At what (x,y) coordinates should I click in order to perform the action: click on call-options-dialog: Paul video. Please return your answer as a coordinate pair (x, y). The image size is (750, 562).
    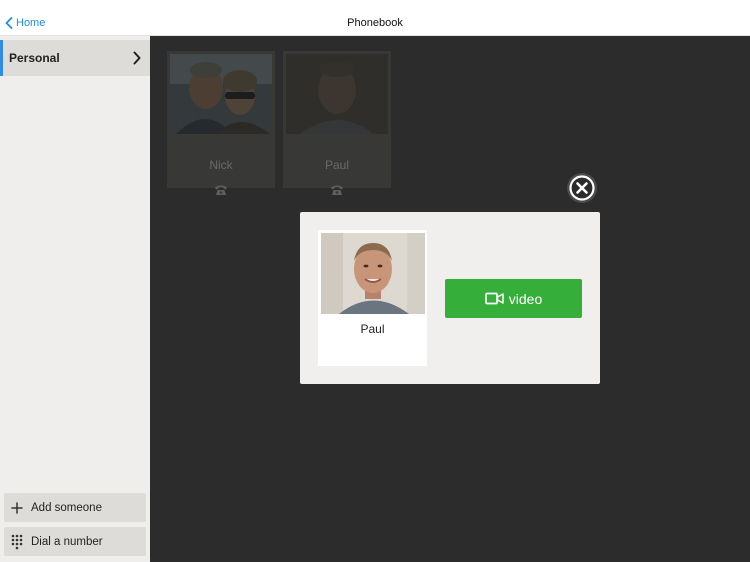
    Looking at the image, I should click on (450, 298).